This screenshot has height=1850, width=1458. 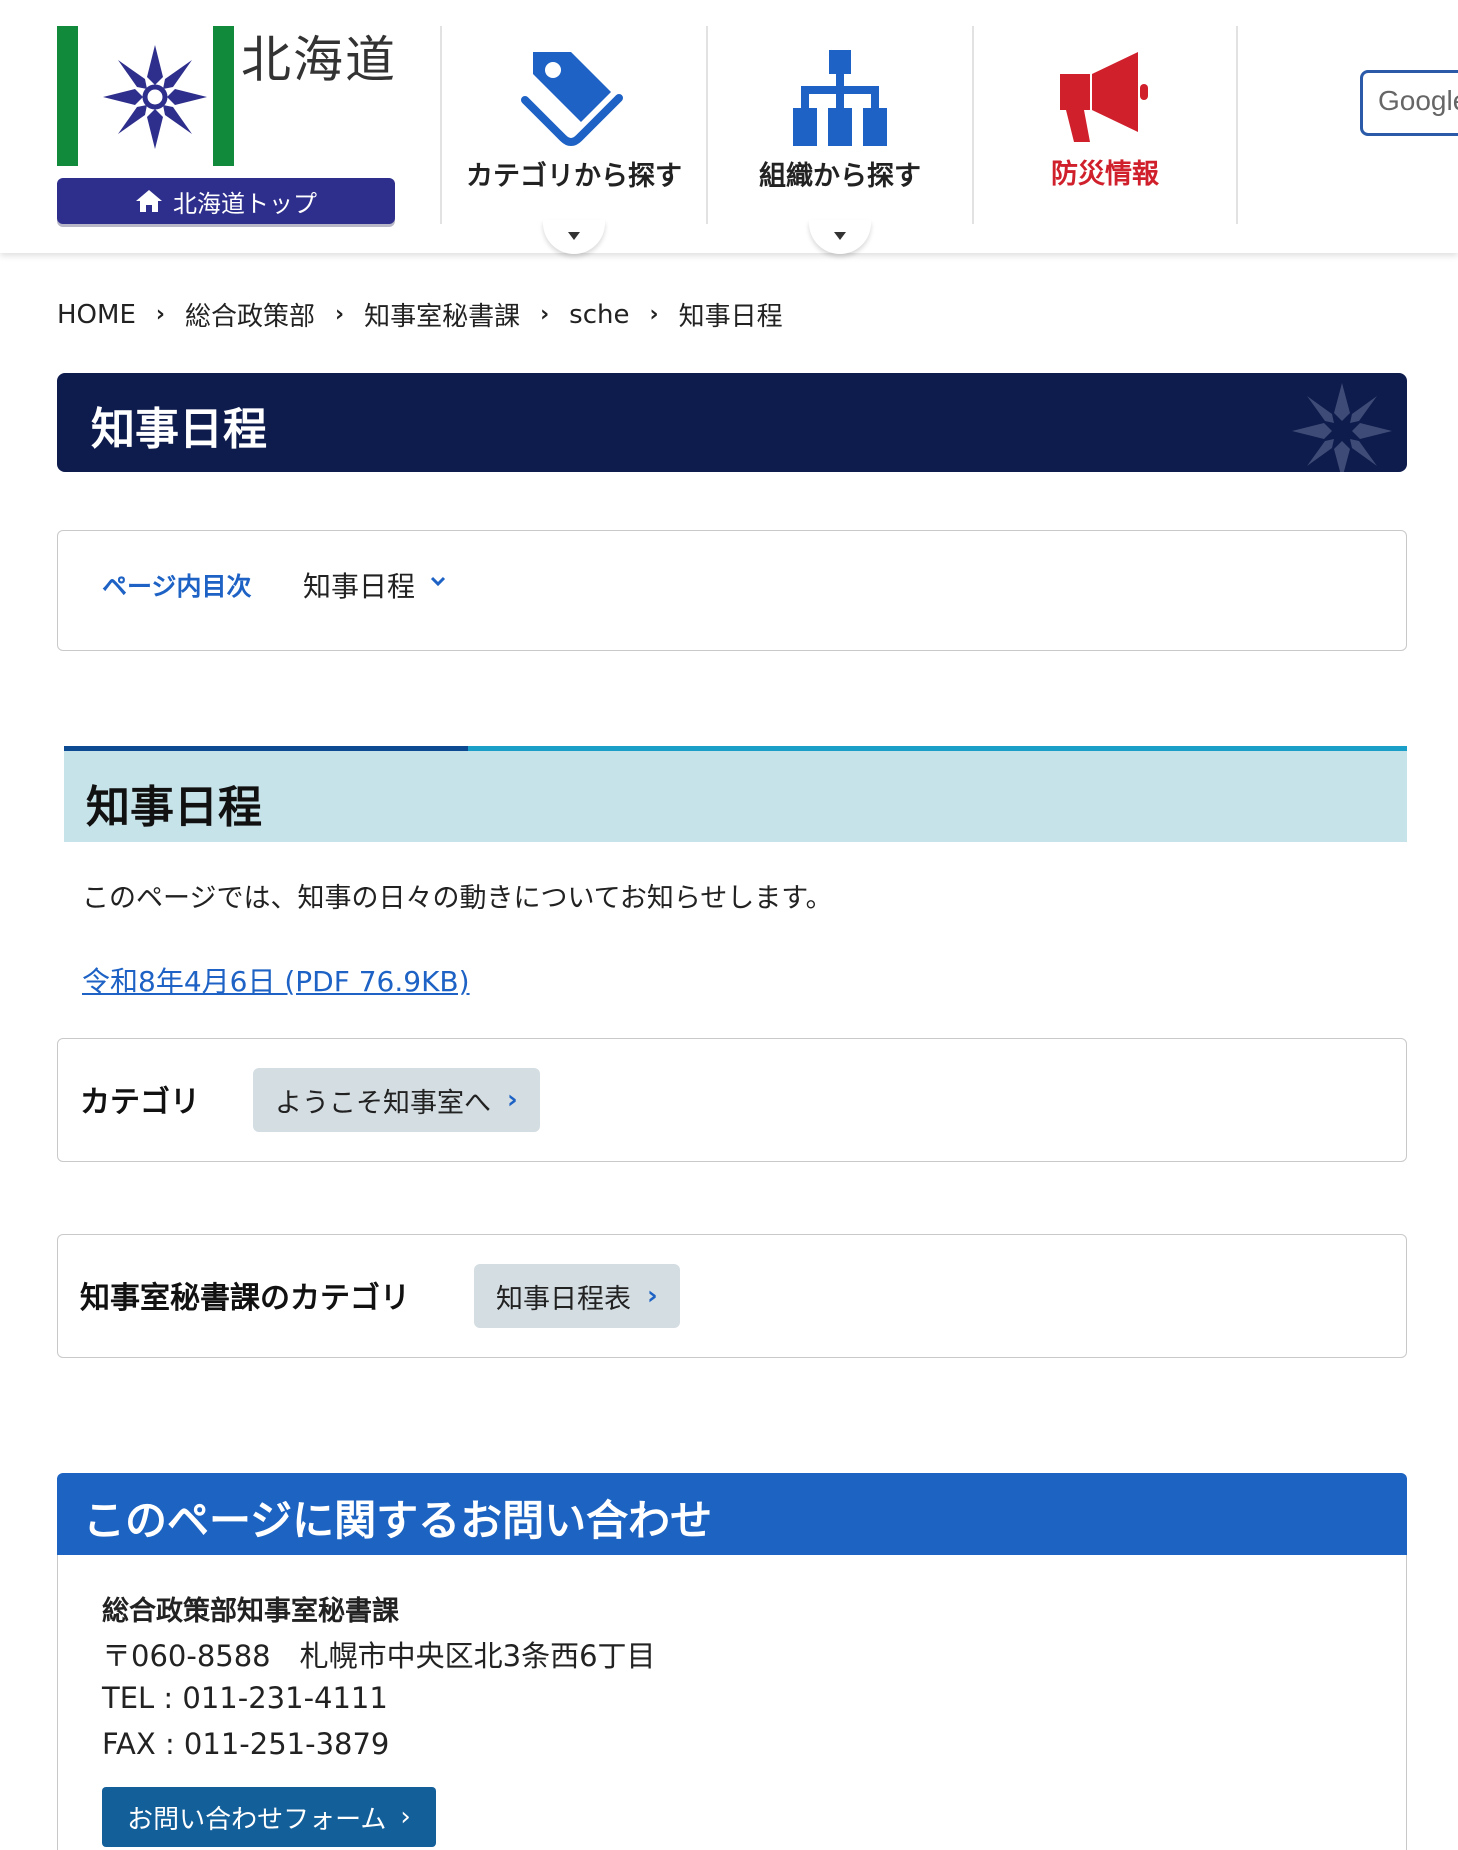 What do you see at coordinates (96, 315) in the screenshot?
I see `breadcrumb-home: HOME` at bounding box center [96, 315].